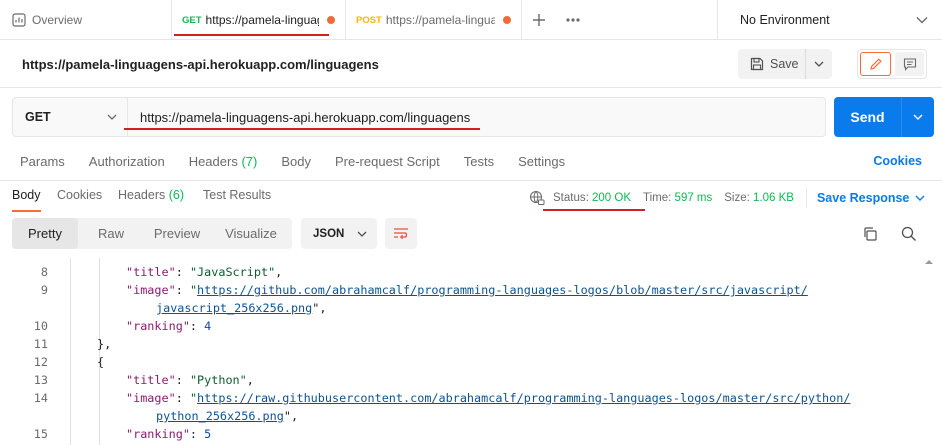 Image resolution: width=942 pixels, height=445 pixels. I want to click on view-tab-raw: Raw, so click(111, 233).